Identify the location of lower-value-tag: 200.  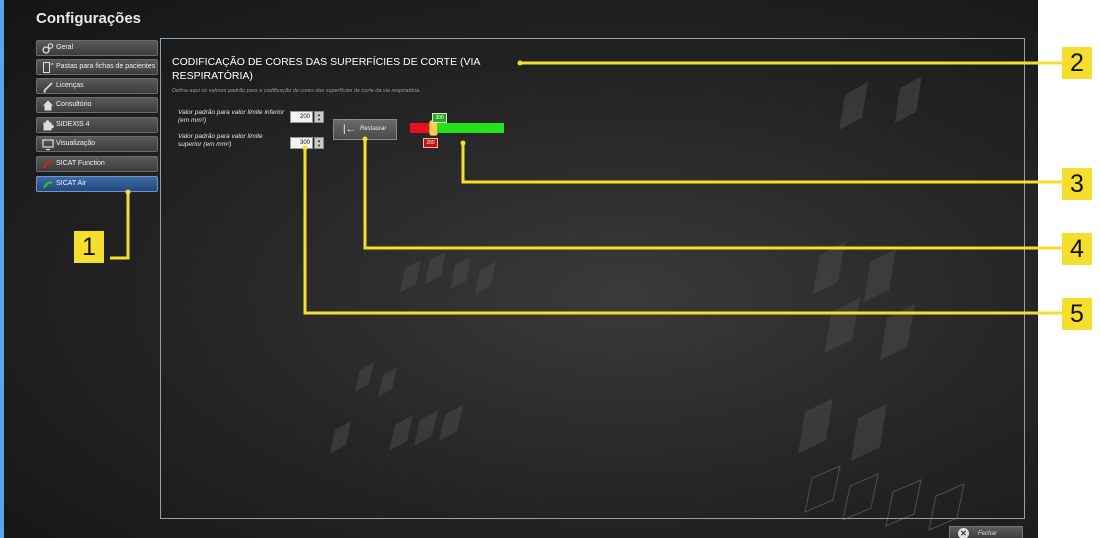
(430, 143).